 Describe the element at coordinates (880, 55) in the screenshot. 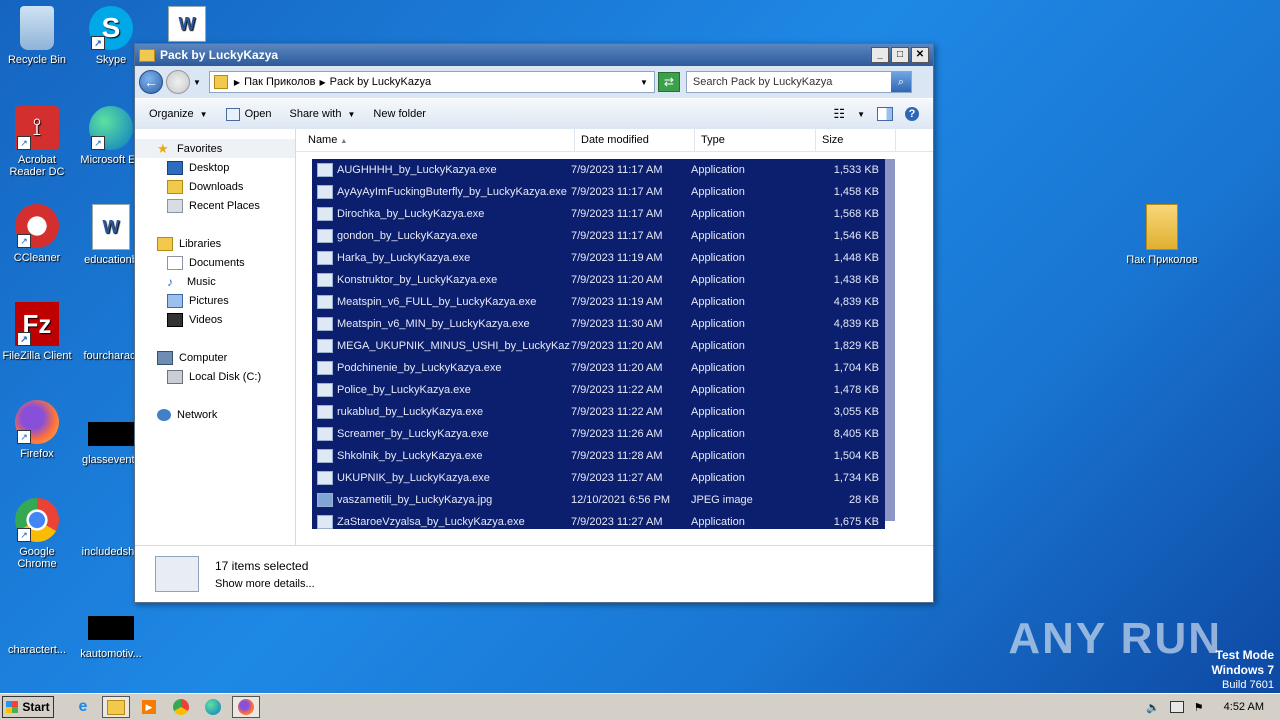

I see `minimize-button: _` at that location.